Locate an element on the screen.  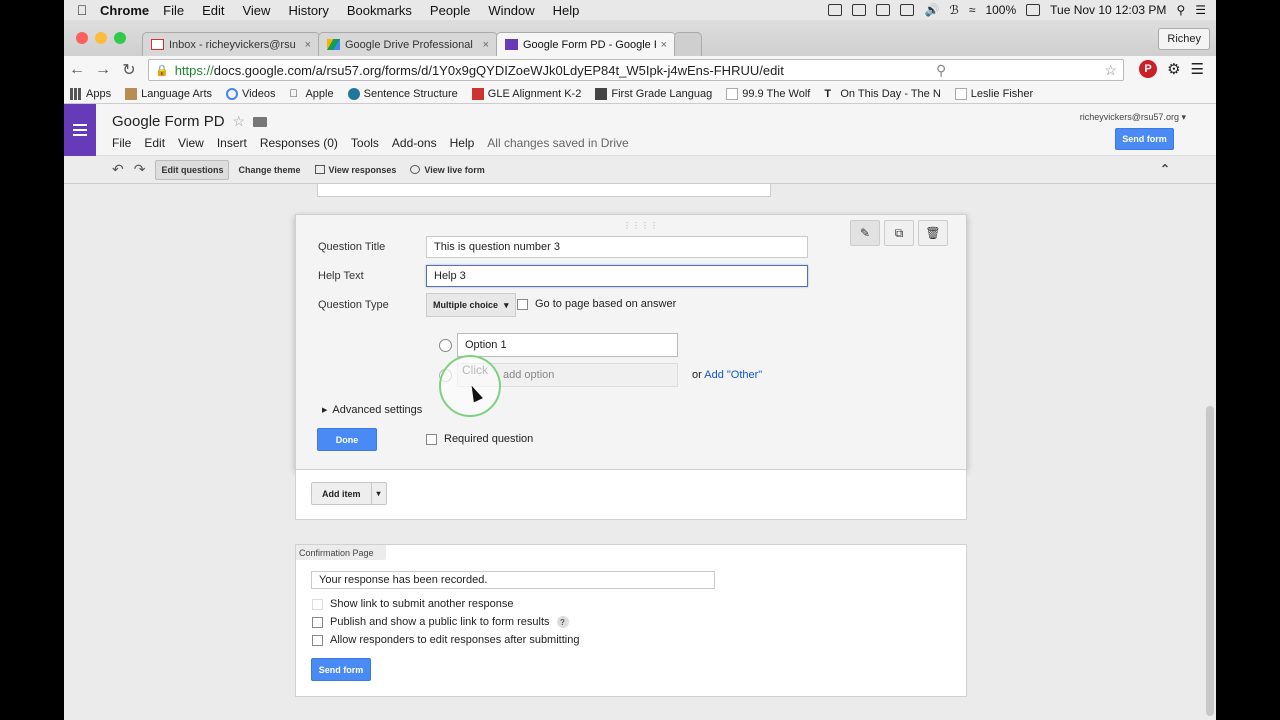
menubar-people: People is located at coordinates (450, 10).